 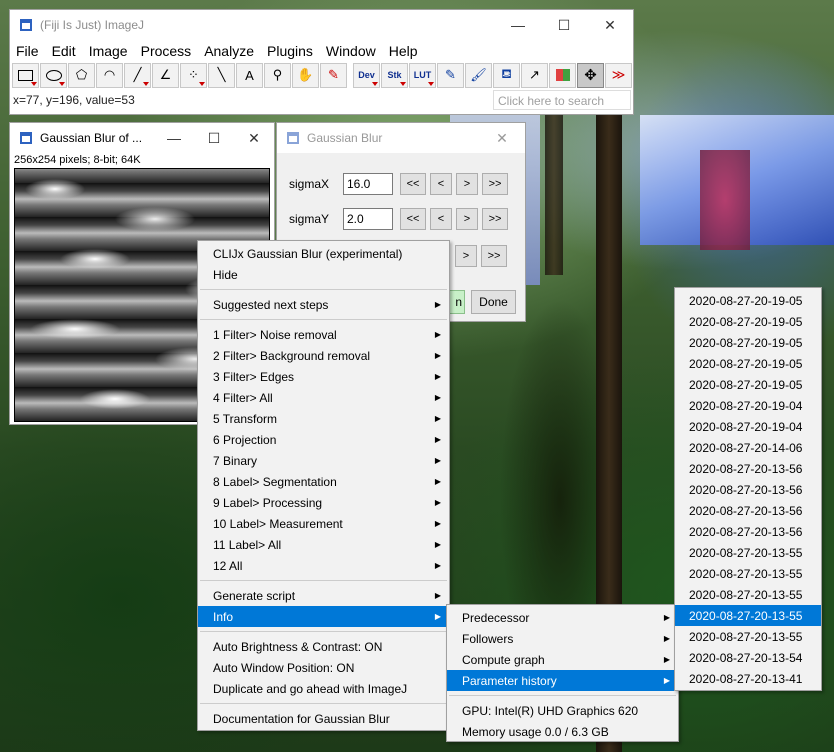 I want to click on menu-item-transform: 5 Transform ▶, so click(x=323, y=418).